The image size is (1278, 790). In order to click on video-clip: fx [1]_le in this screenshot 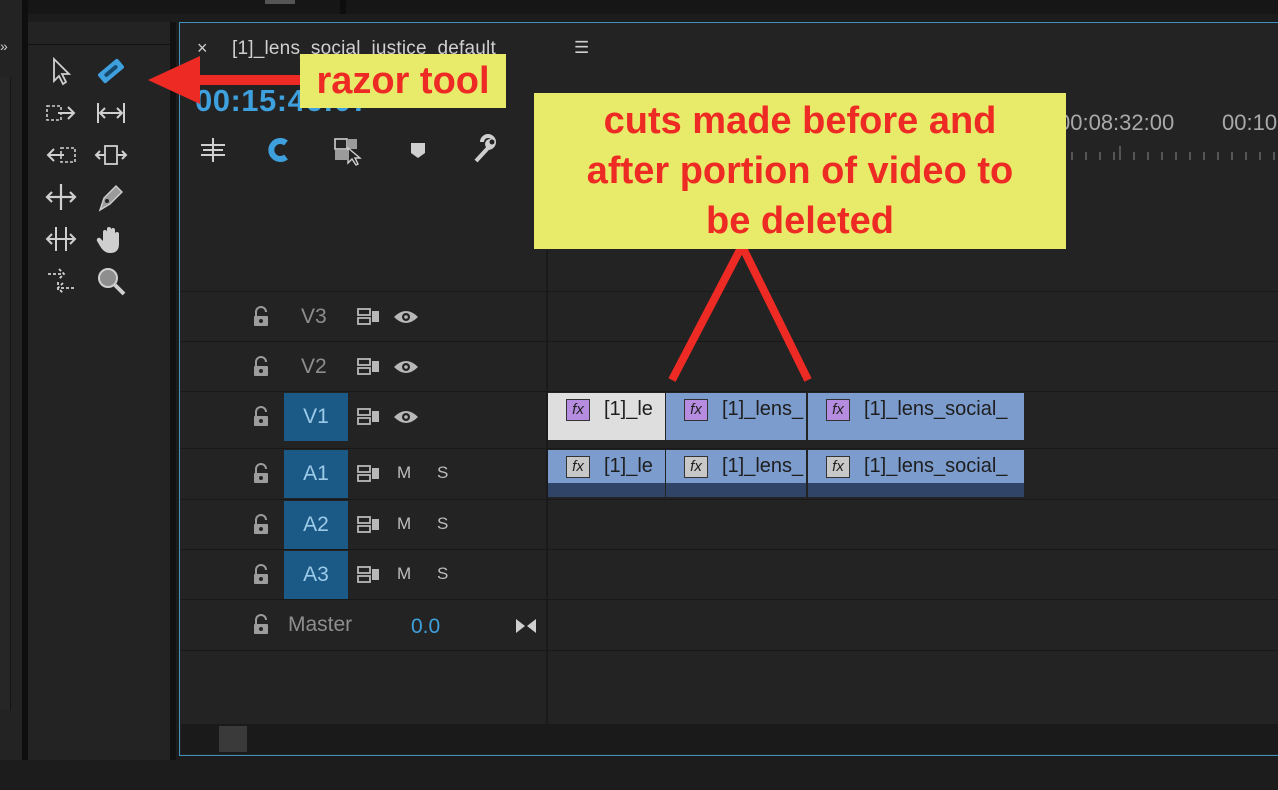, I will do `click(606, 416)`.